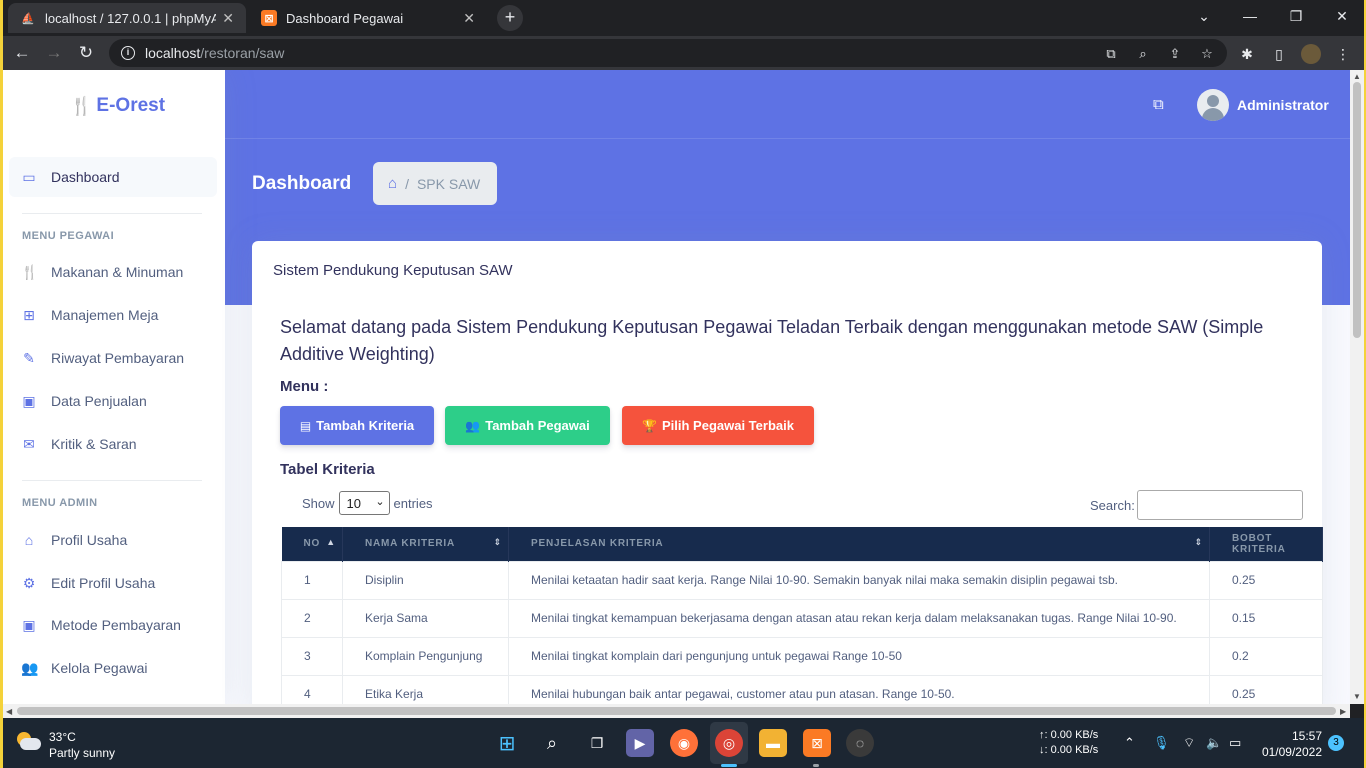  What do you see at coordinates (86, 53) in the screenshot?
I see `reload-button: ↻` at bounding box center [86, 53].